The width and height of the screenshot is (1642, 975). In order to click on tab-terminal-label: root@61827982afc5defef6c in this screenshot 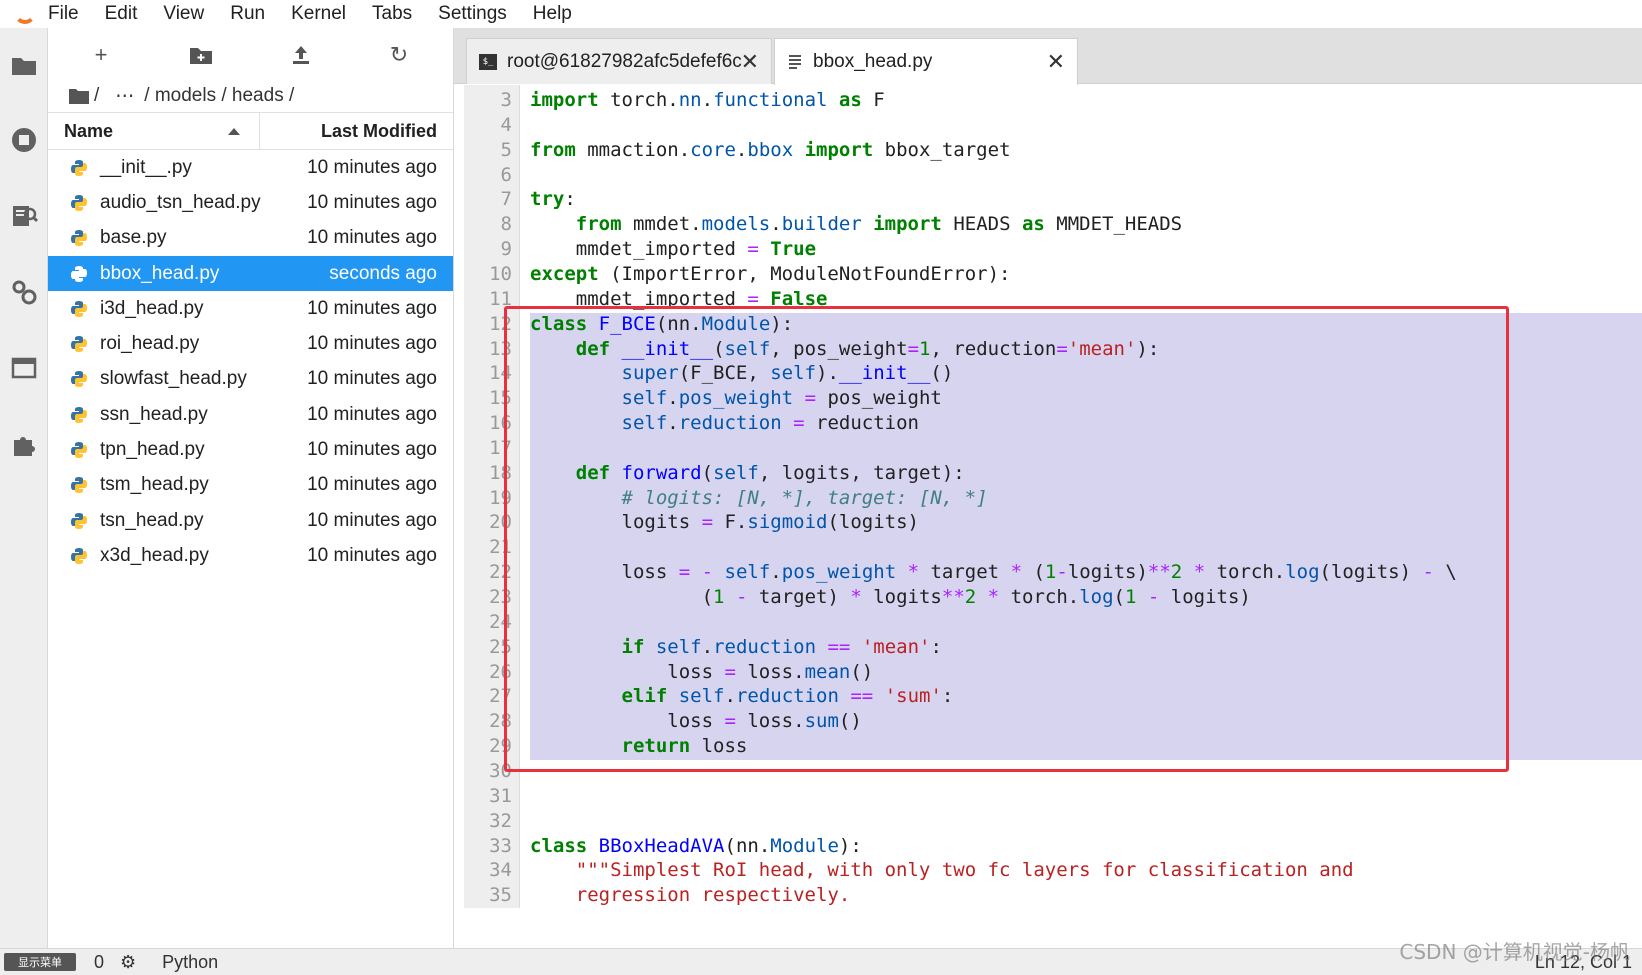, I will do `click(624, 61)`.